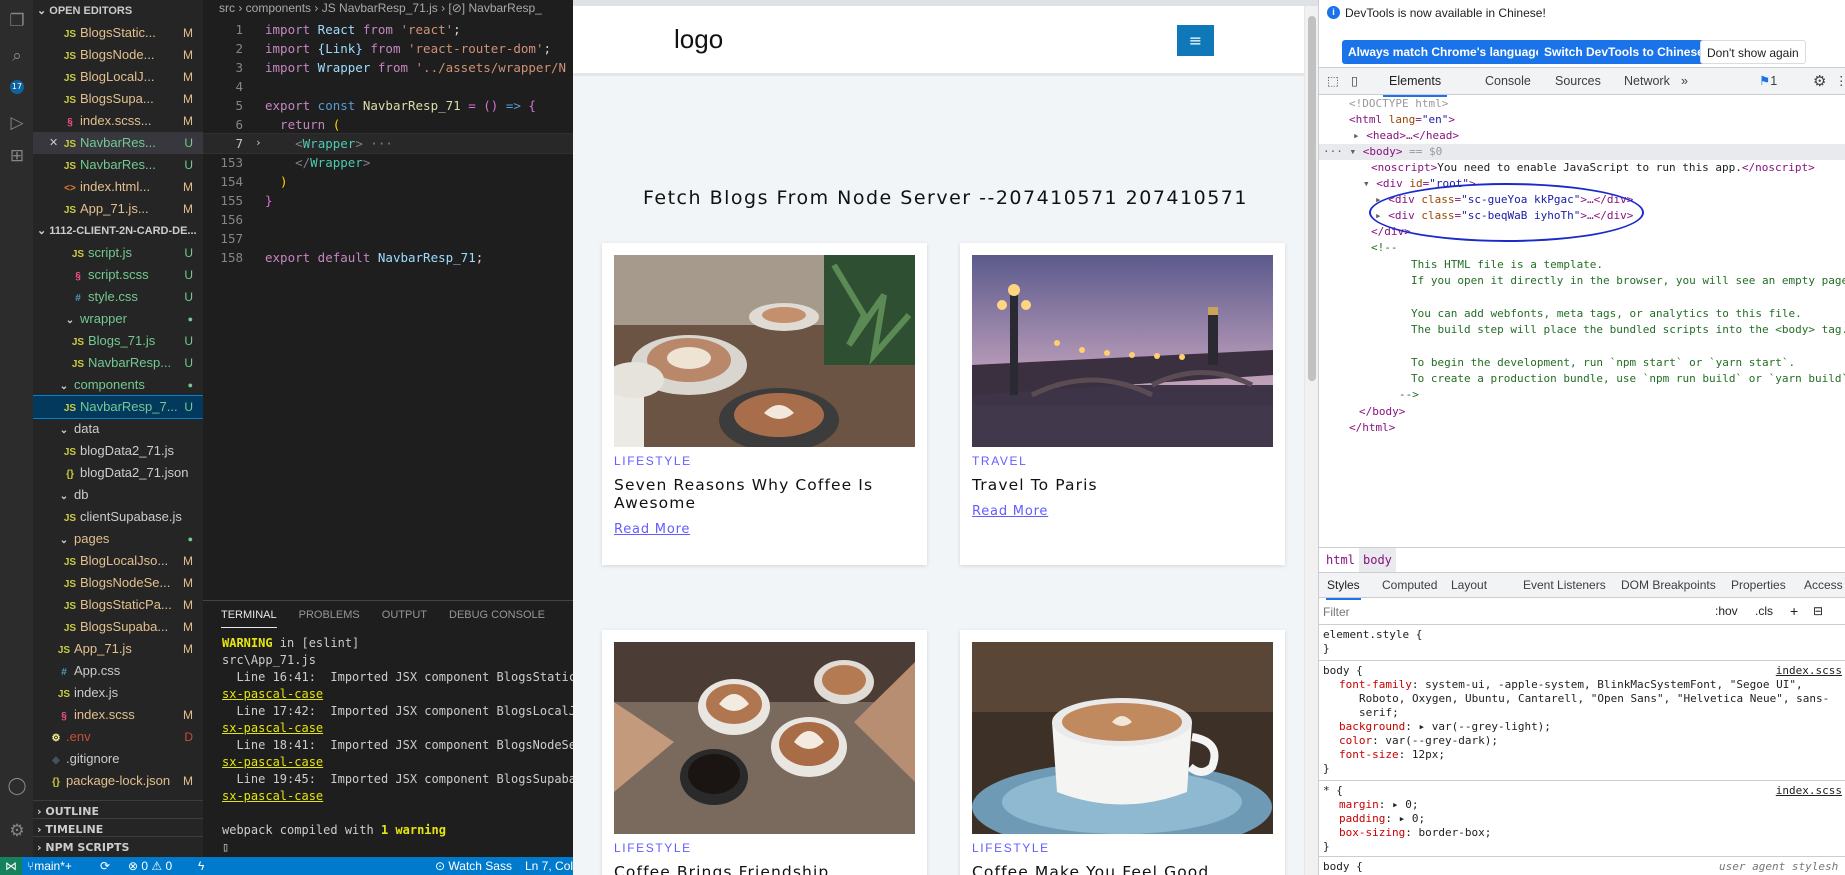 This screenshot has height=875, width=1845. What do you see at coordinates (388, 48) in the screenshot?
I see `code-line-2: 2 import {Link} from 'react-router-dom';` at bounding box center [388, 48].